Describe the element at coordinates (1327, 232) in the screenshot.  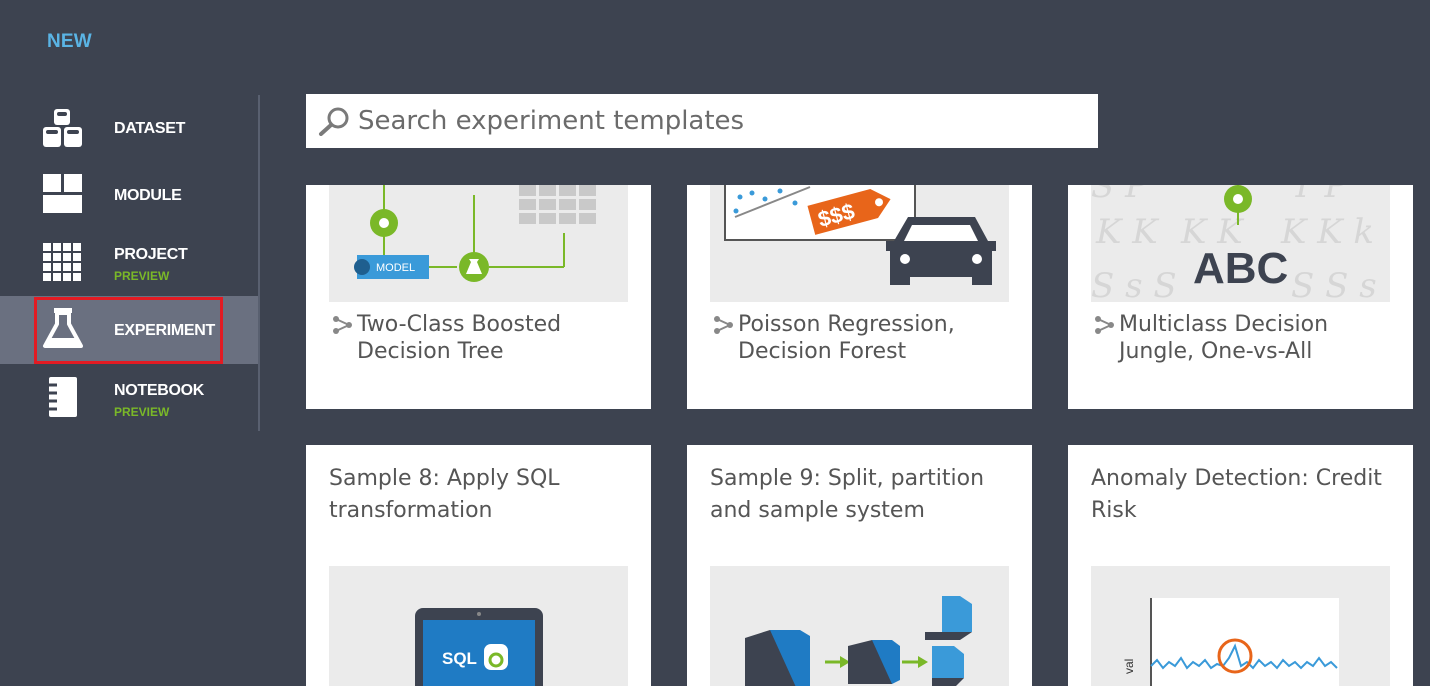
I see `svg-text: K K k` at that location.